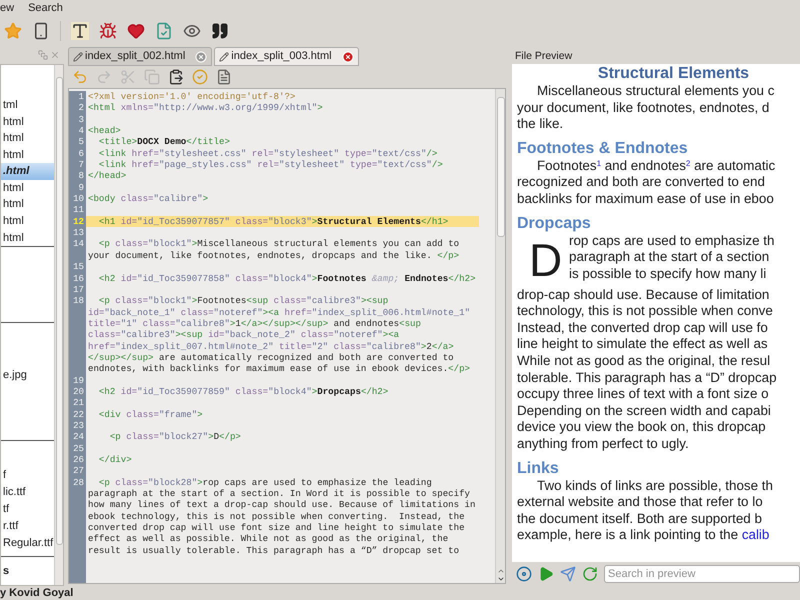 The image size is (800, 600). I want to click on code-line: <link href="stylesheet.css" rel="stylesheet" type="text/css"/>, so click(268, 154).